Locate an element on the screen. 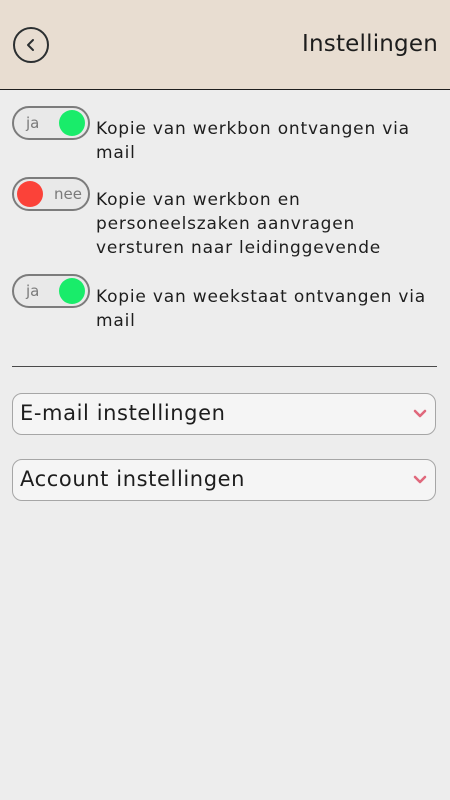 This screenshot has height=800, width=450. page-title: Instellingen is located at coordinates (370, 44).